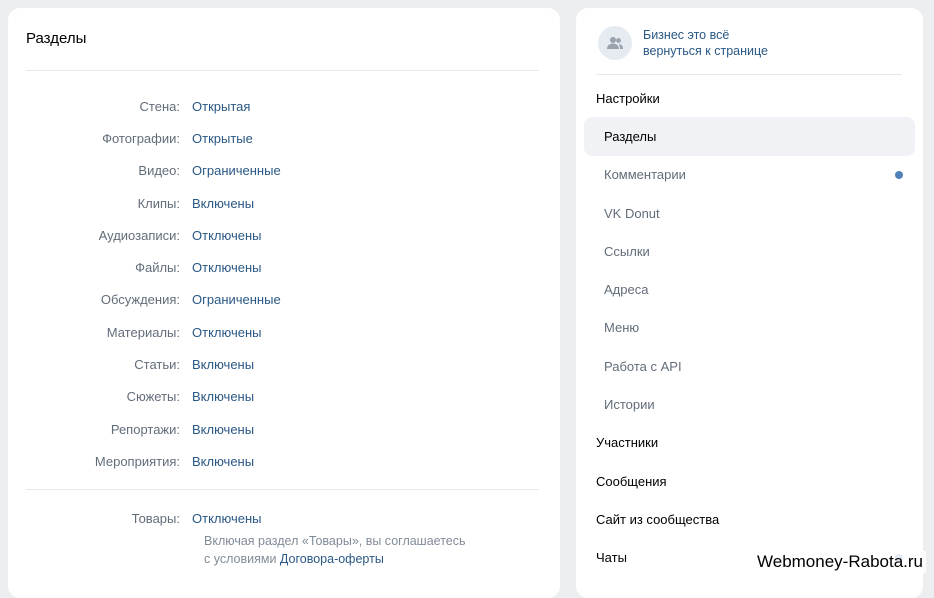  Describe the element at coordinates (840, 562) in the screenshot. I see `watermark: Webmoney-Rabota.ru` at that location.